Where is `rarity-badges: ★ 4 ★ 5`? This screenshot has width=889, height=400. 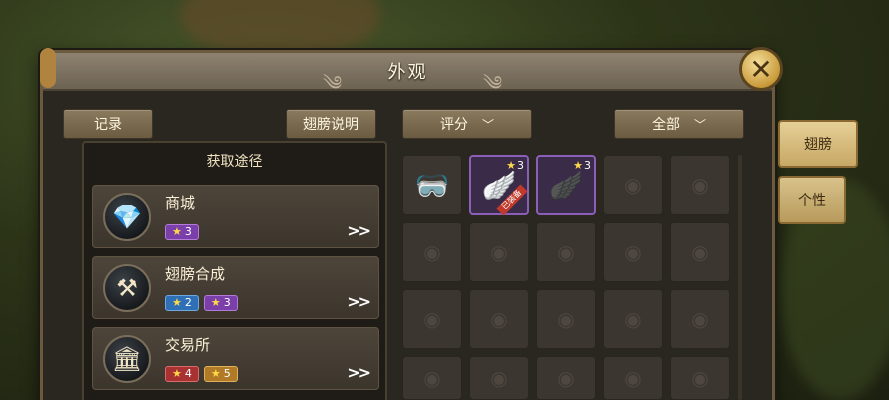 rarity-badges: ★ 4 ★ 5 is located at coordinates (201, 374).